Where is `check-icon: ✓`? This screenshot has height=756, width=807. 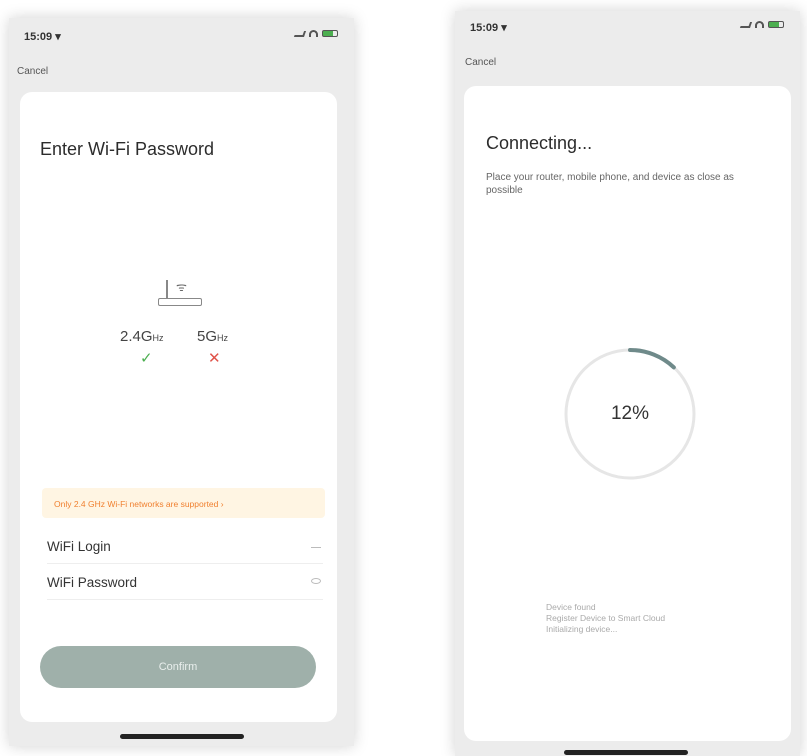 check-icon: ✓ is located at coordinates (146, 358).